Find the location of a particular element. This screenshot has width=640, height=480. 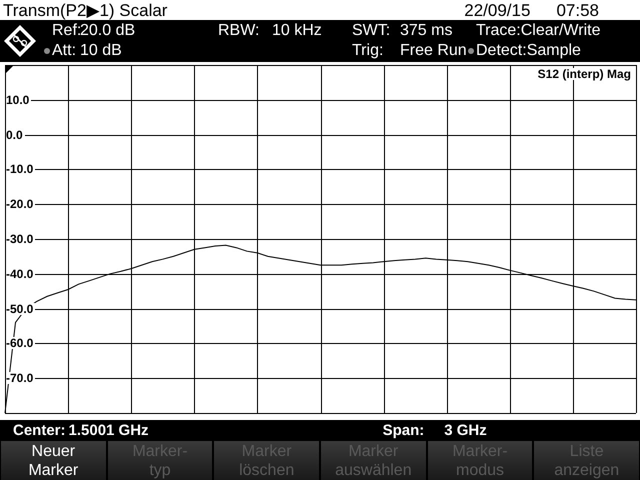

window-title: Transm(P2▶1) Scalar is located at coordinates (85, 10).